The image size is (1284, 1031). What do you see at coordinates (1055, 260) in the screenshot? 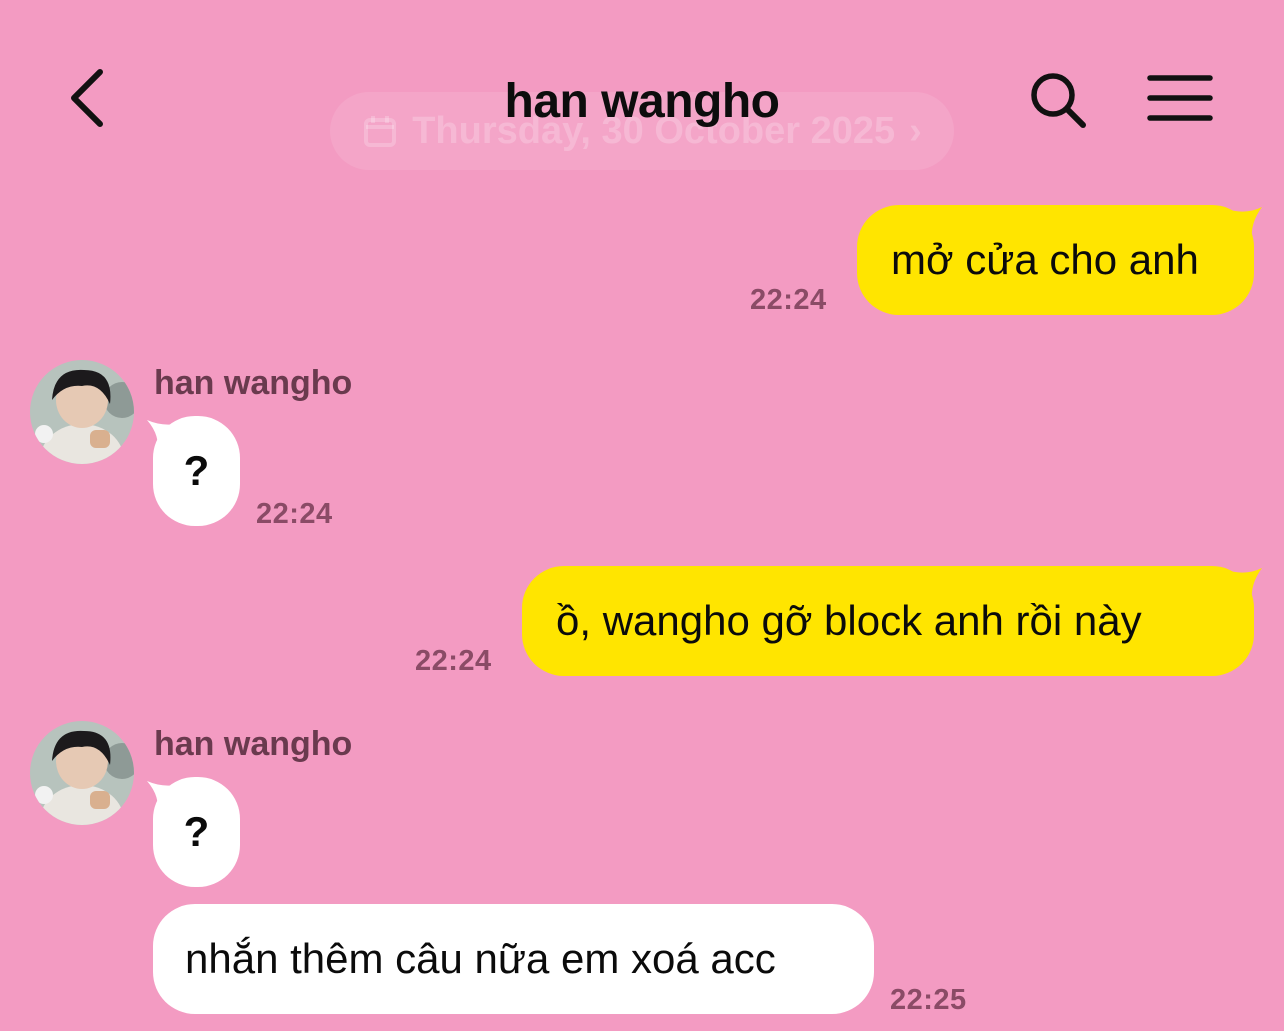
I see `outgoing-message-bubble: mở cửa cho anh` at bounding box center [1055, 260].